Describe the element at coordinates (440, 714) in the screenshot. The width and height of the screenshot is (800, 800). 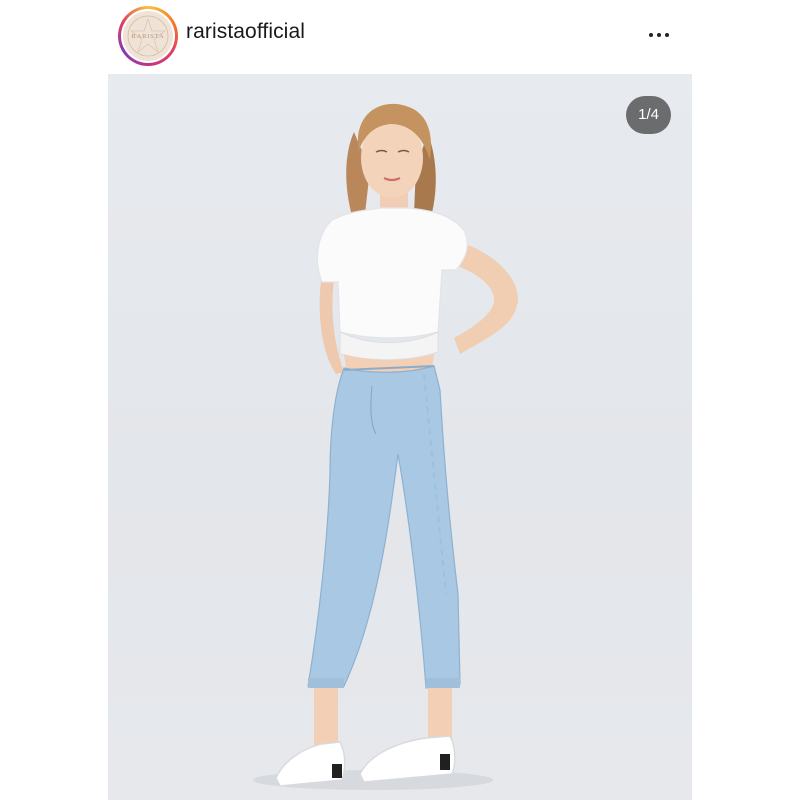
I see `ankle-right` at that location.